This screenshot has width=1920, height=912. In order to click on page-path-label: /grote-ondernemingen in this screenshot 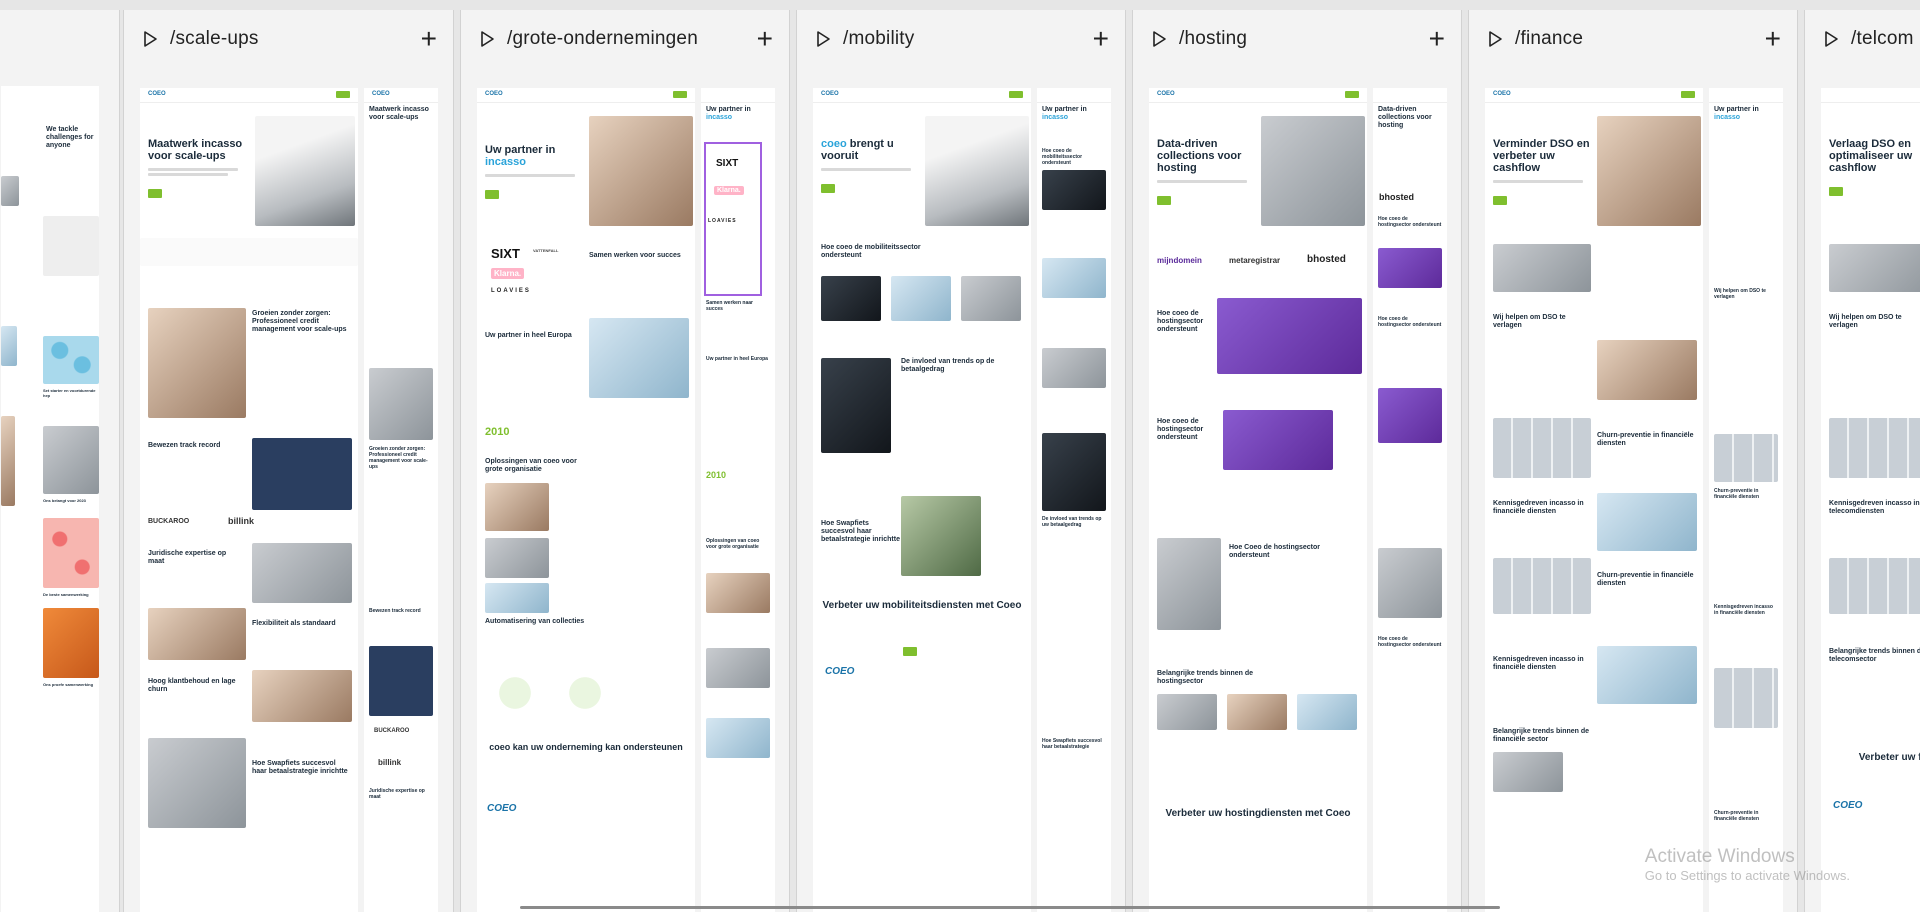, I will do `click(602, 39)`.